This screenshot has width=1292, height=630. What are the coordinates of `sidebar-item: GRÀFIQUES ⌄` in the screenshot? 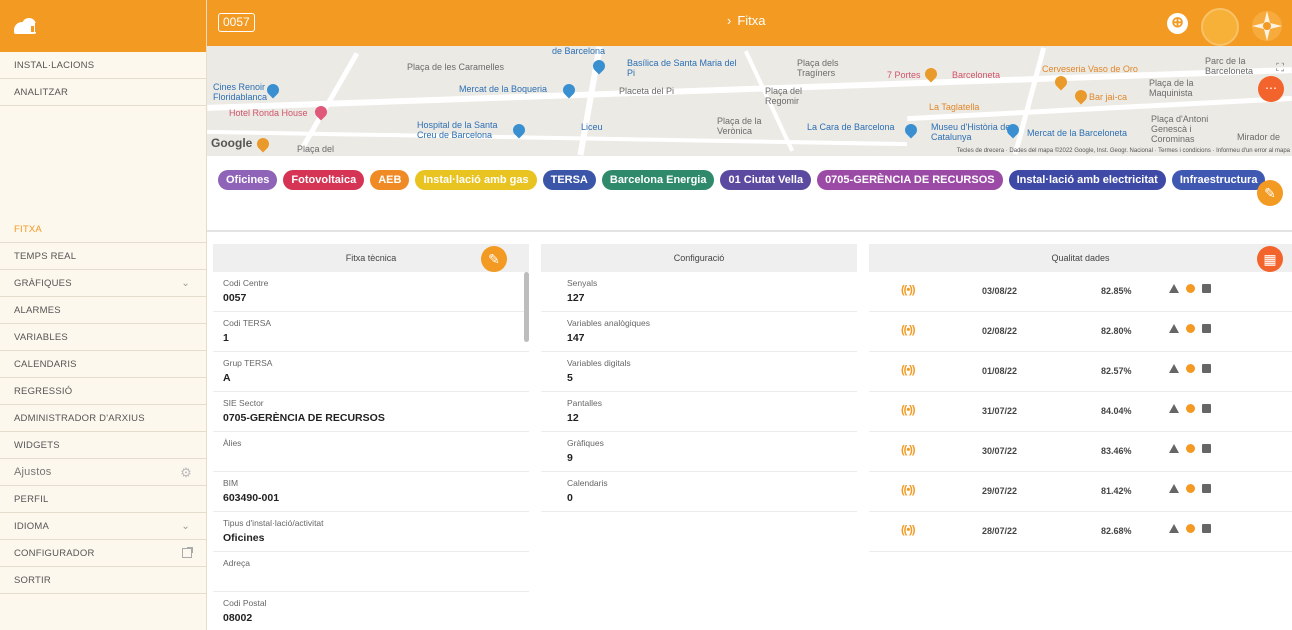 It's located at (103, 283).